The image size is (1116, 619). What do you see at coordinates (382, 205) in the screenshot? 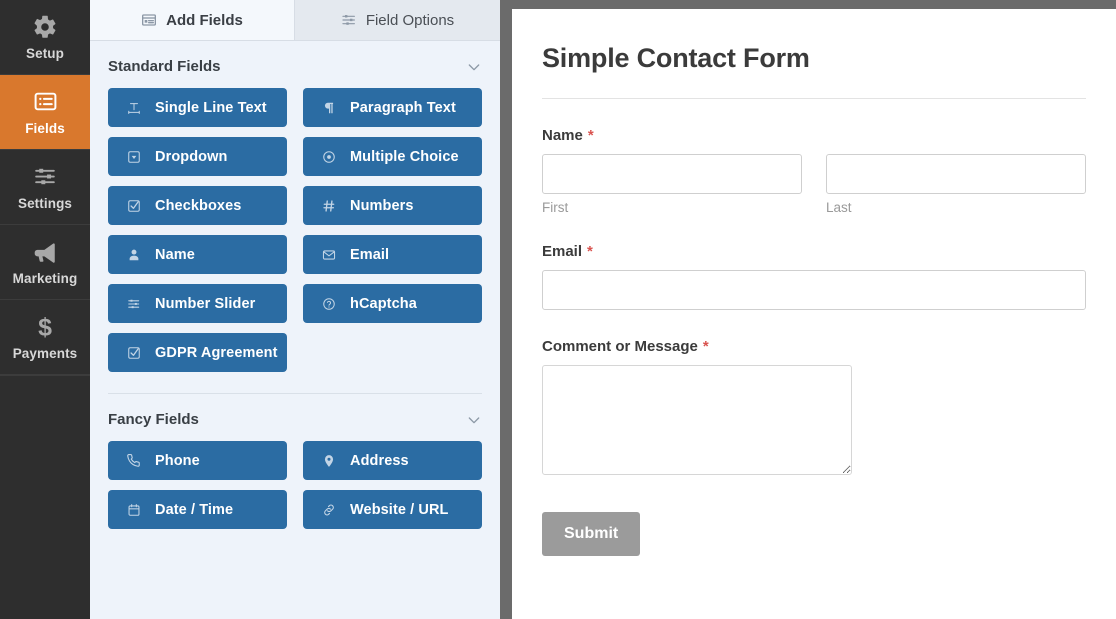
I see `field-button-label: Numbers` at bounding box center [382, 205].